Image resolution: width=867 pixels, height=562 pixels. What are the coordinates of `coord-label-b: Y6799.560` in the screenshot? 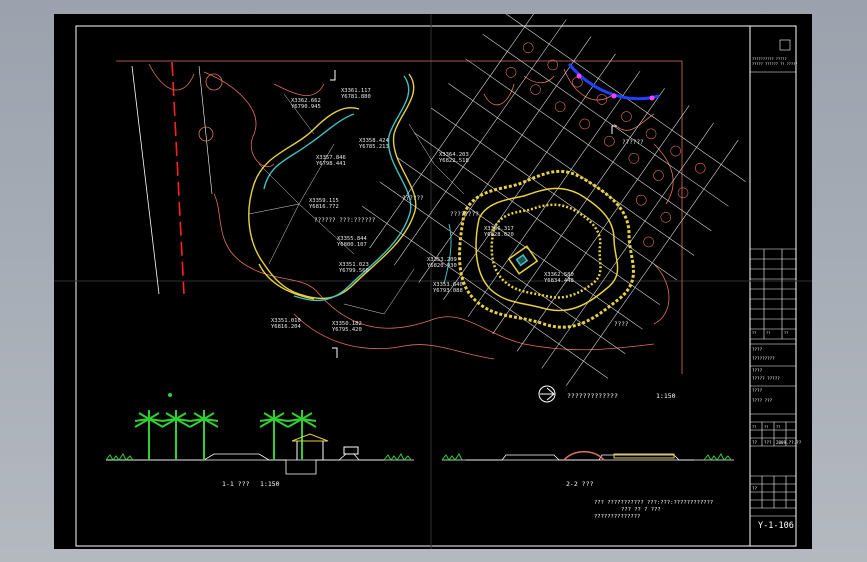 It's located at (354, 271).